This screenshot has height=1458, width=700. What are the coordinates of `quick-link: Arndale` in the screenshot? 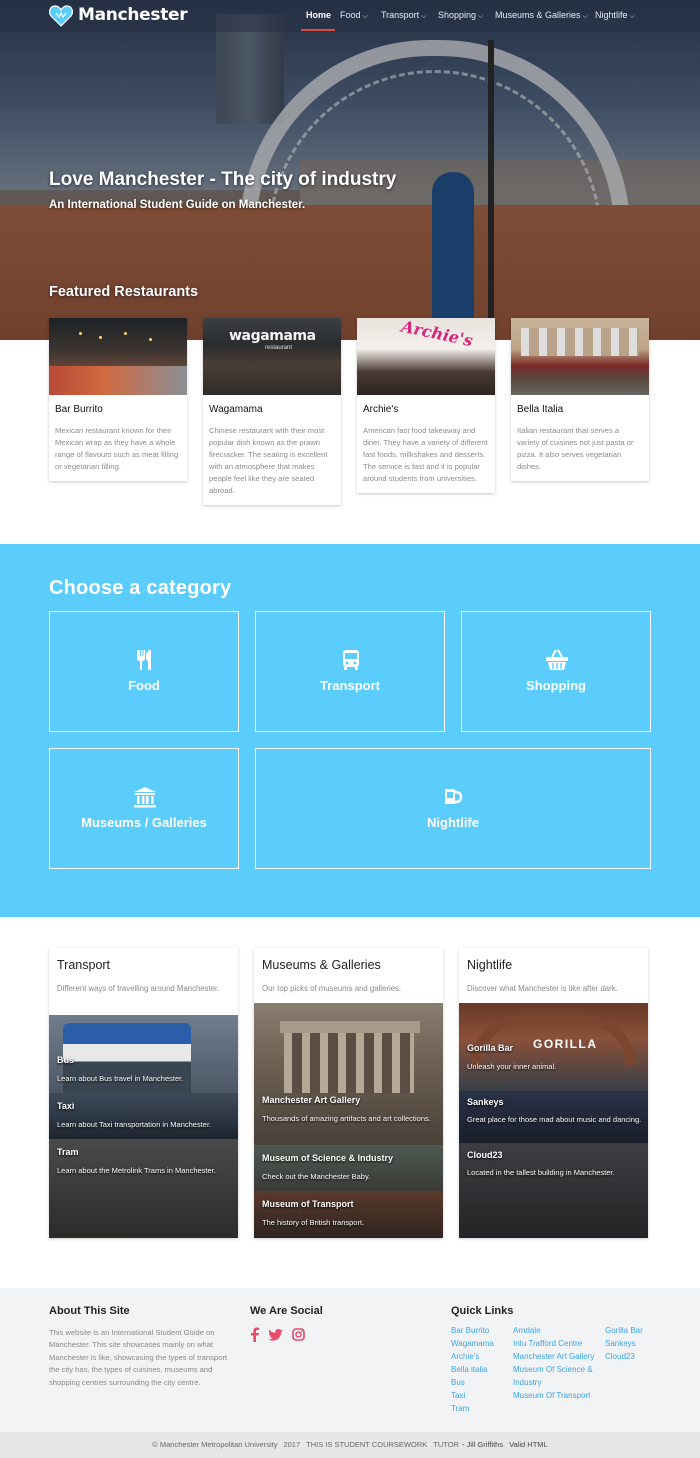 It's located at (553, 1330).